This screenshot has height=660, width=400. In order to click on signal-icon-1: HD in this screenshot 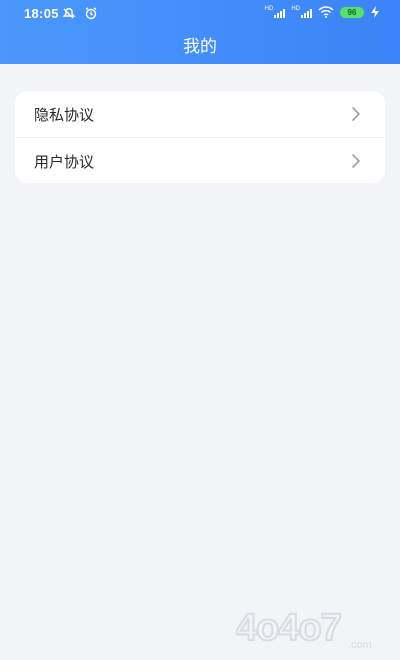, I will do `click(275, 12)`.